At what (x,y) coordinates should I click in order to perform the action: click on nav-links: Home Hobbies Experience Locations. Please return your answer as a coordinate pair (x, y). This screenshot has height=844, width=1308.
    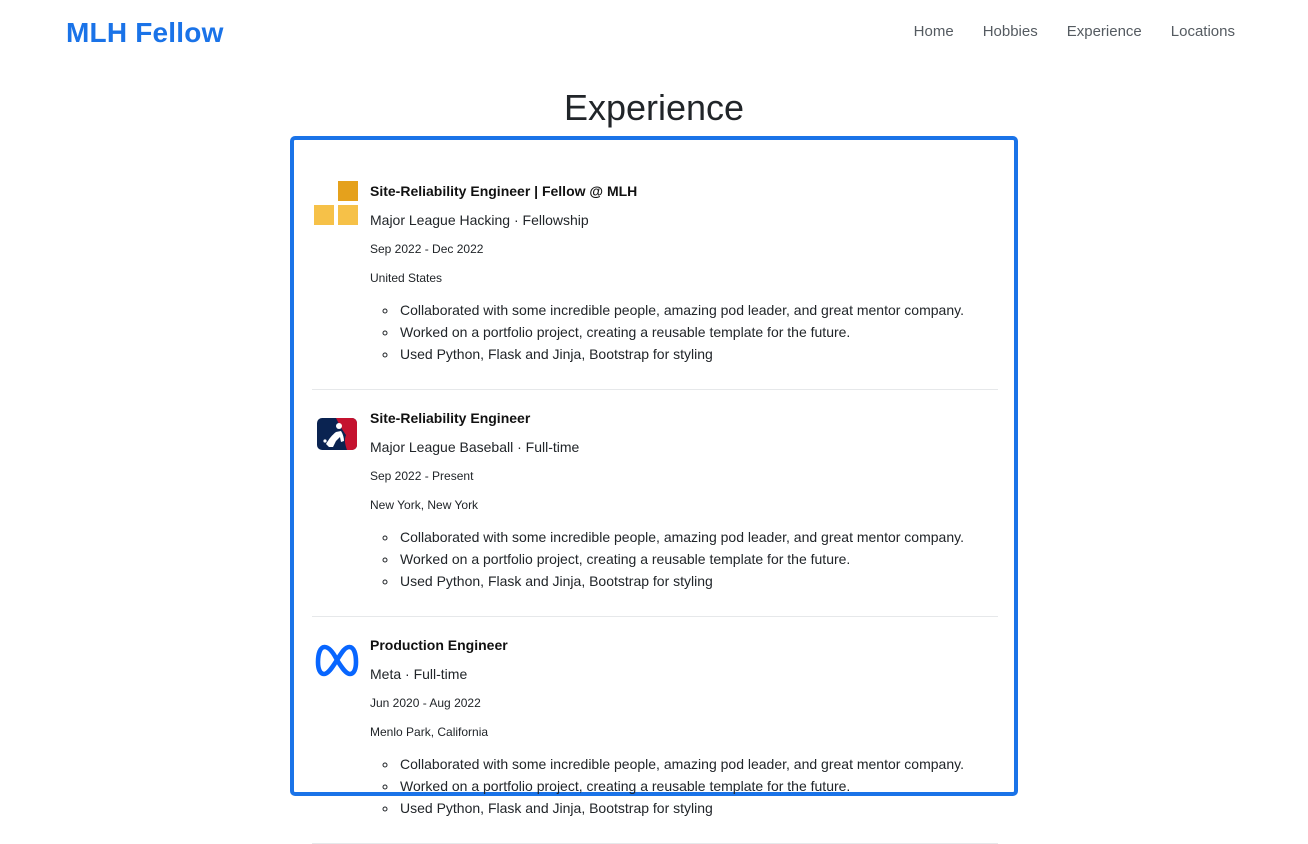
    Looking at the image, I should click on (1067, 32).